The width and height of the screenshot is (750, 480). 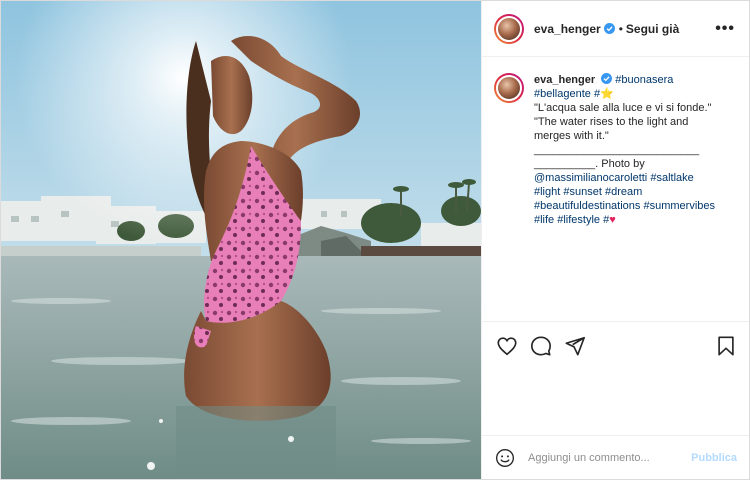 I want to click on red-heart-emoji-icon: ♥, so click(x=612, y=220).